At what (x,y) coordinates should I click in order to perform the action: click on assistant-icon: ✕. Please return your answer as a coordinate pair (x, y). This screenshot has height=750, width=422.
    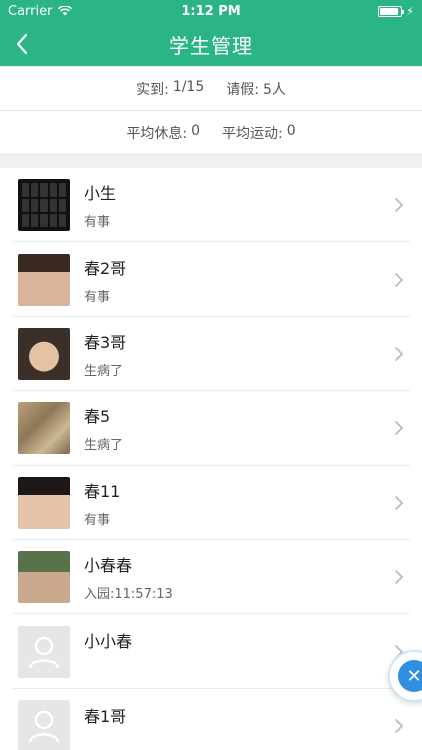
    Looking at the image, I should click on (410, 676).